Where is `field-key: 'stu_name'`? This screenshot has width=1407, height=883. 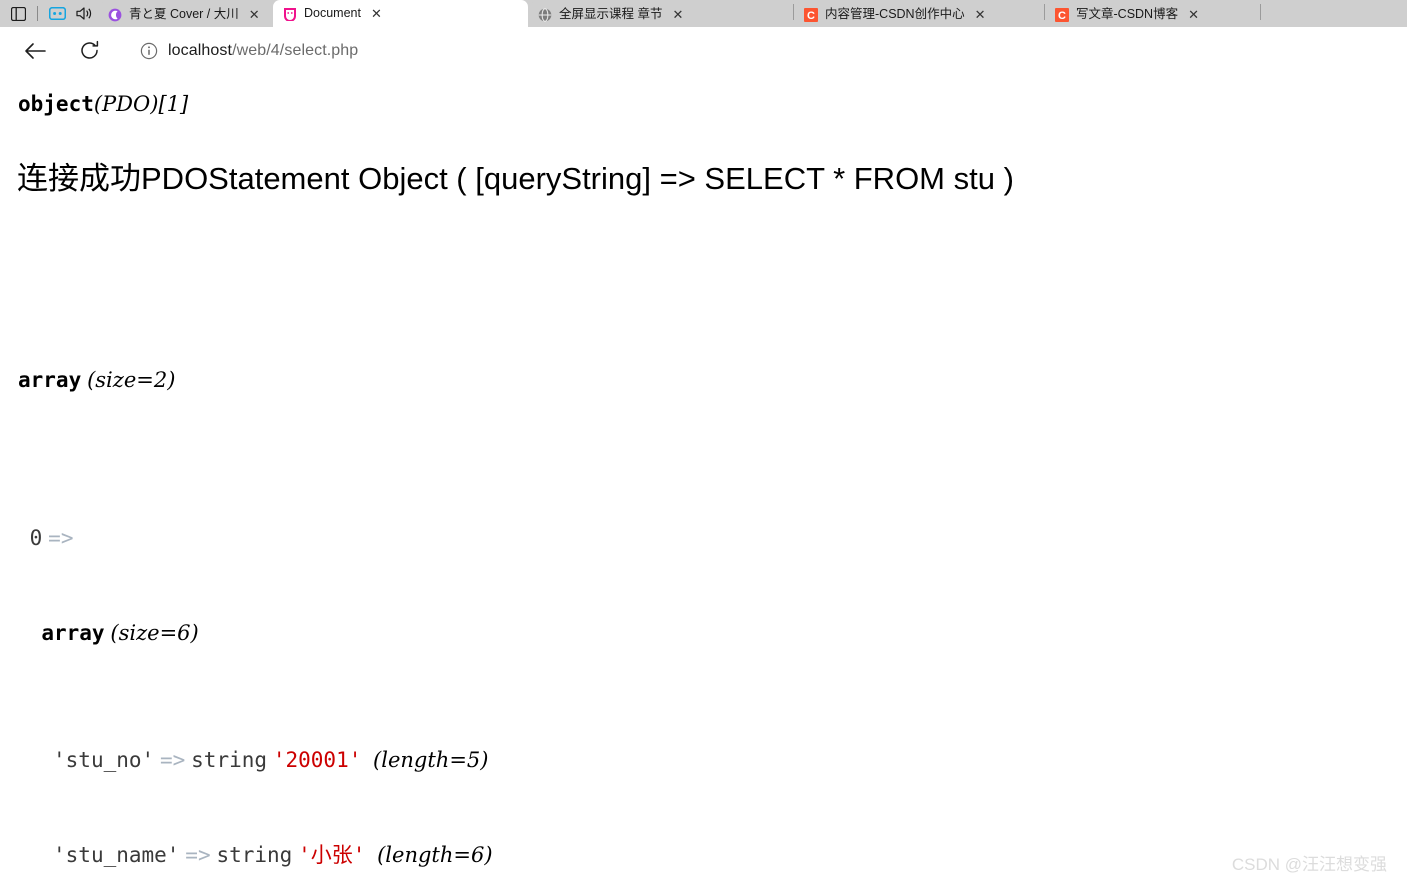
field-key: 'stu_name' is located at coordinates (116, 855).